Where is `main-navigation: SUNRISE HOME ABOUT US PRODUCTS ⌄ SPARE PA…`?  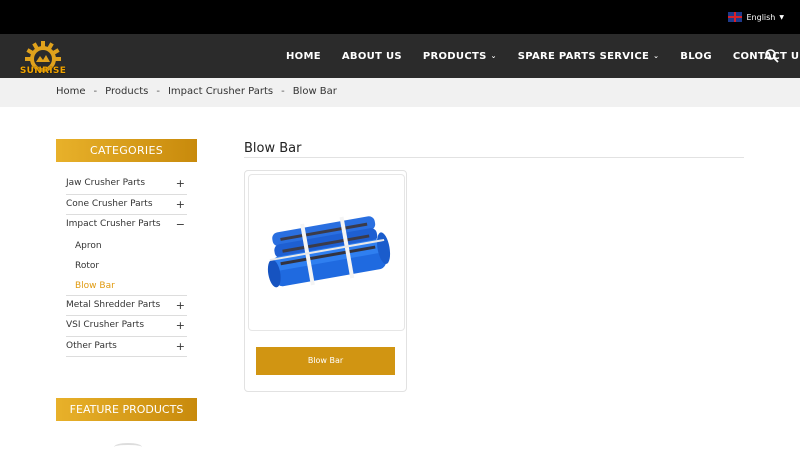 main-navigation: SUNRISE HOME ABOUT US PRODUCTS ⌄ SPARE PA… is located at coordinates (400, 56).